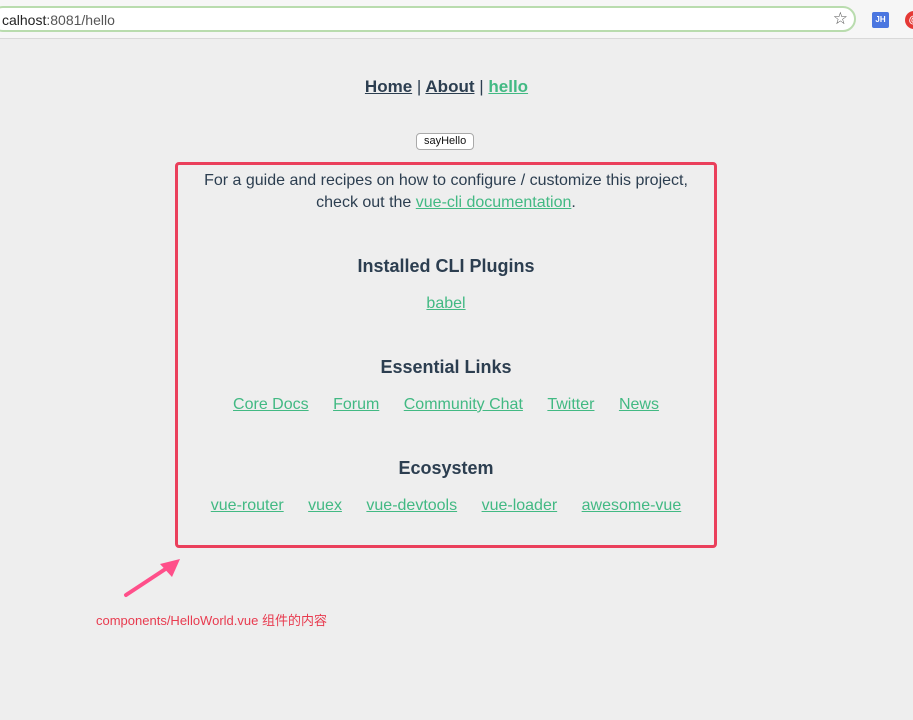 The image size is (913, 720). I want to click on section-title-ecosystem: Ecosystem, so click(446, 468).